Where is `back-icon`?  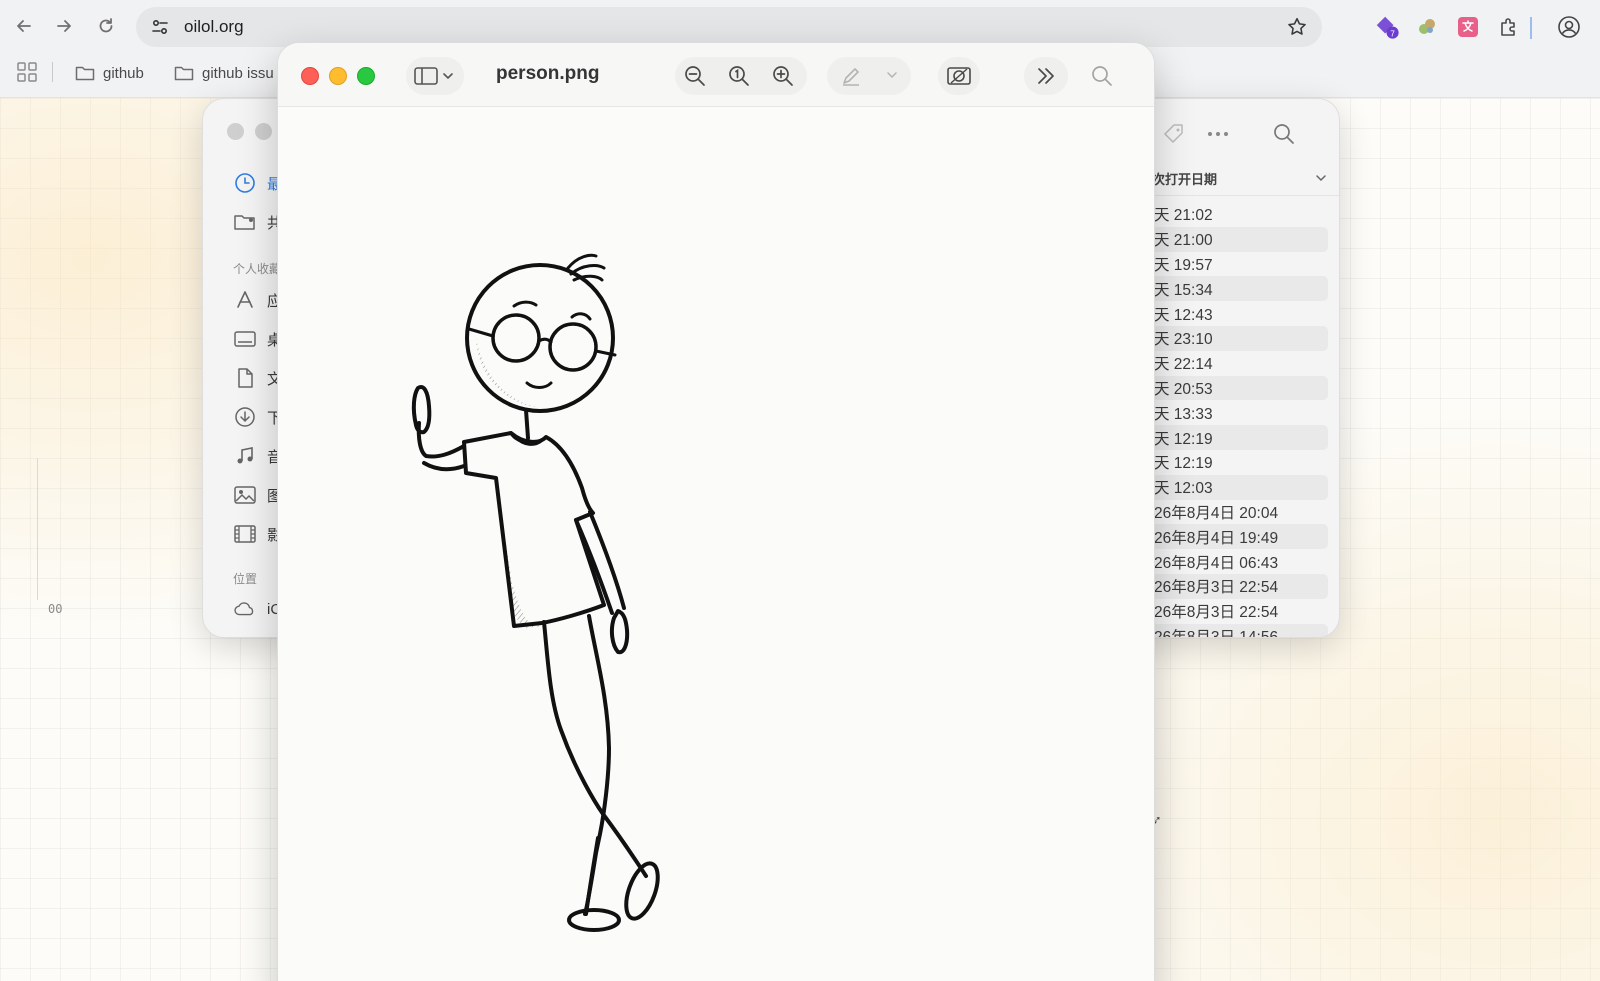 back-icon is located at coordinates (24, 26).